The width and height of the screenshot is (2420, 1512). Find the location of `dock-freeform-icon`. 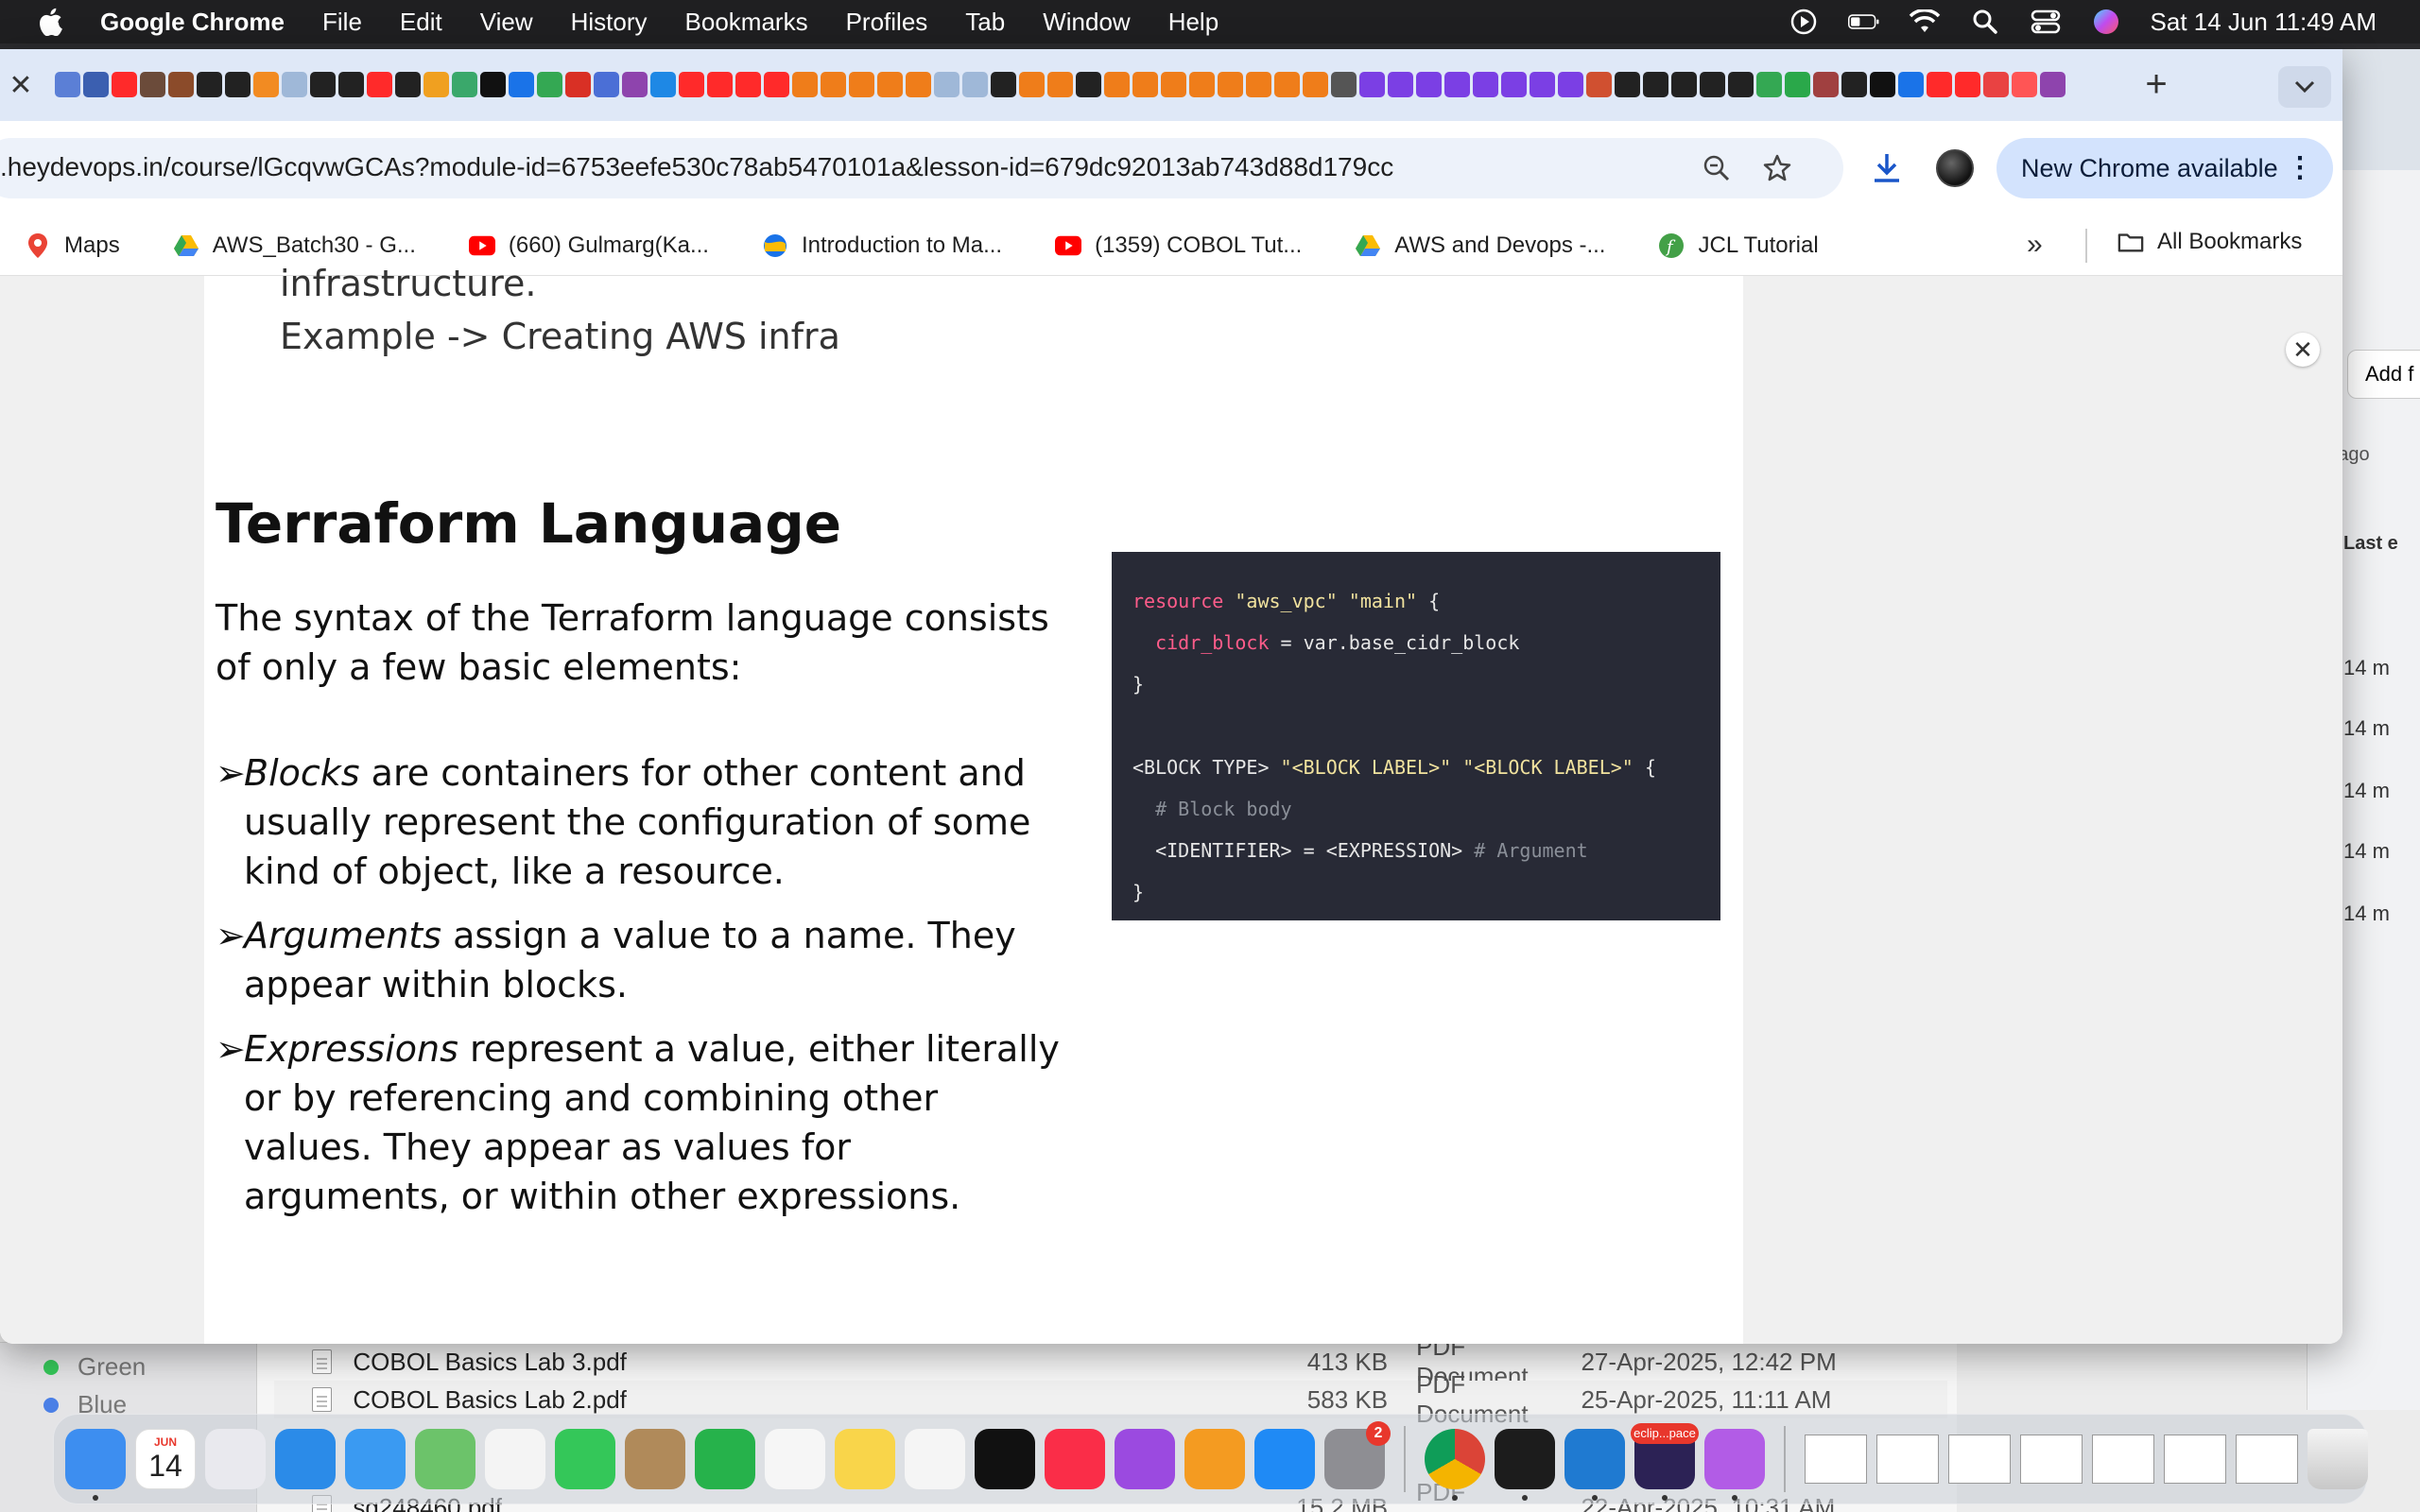

dock-freeform-icon is located at coordinates (935, 1459).